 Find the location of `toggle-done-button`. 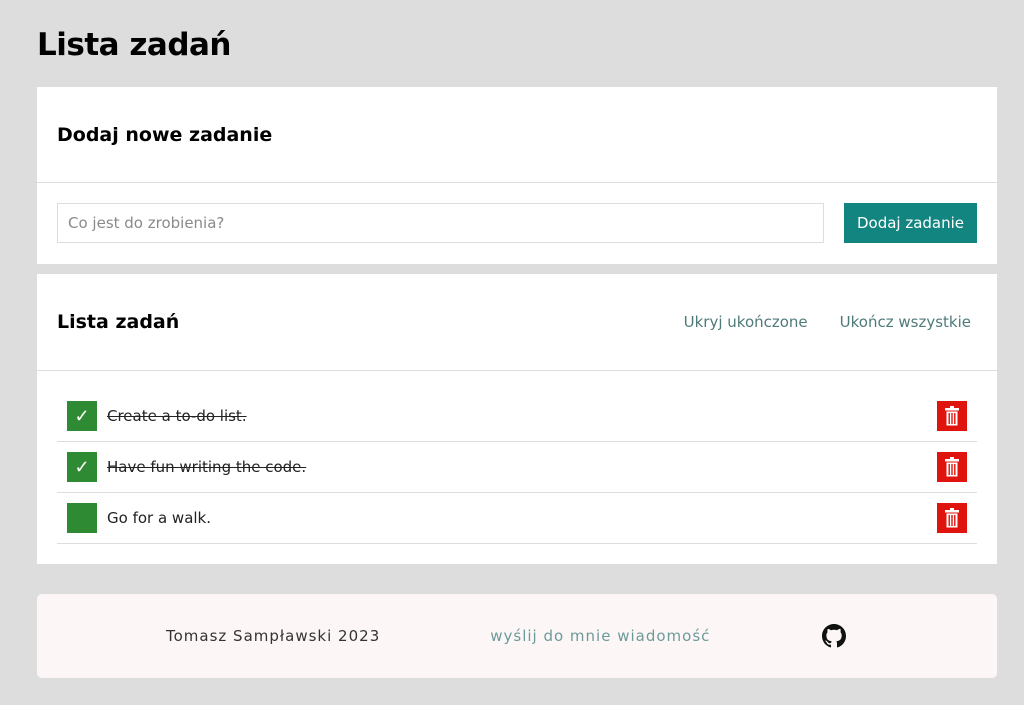

toggle-done-button is located at coordinates (82, 518).